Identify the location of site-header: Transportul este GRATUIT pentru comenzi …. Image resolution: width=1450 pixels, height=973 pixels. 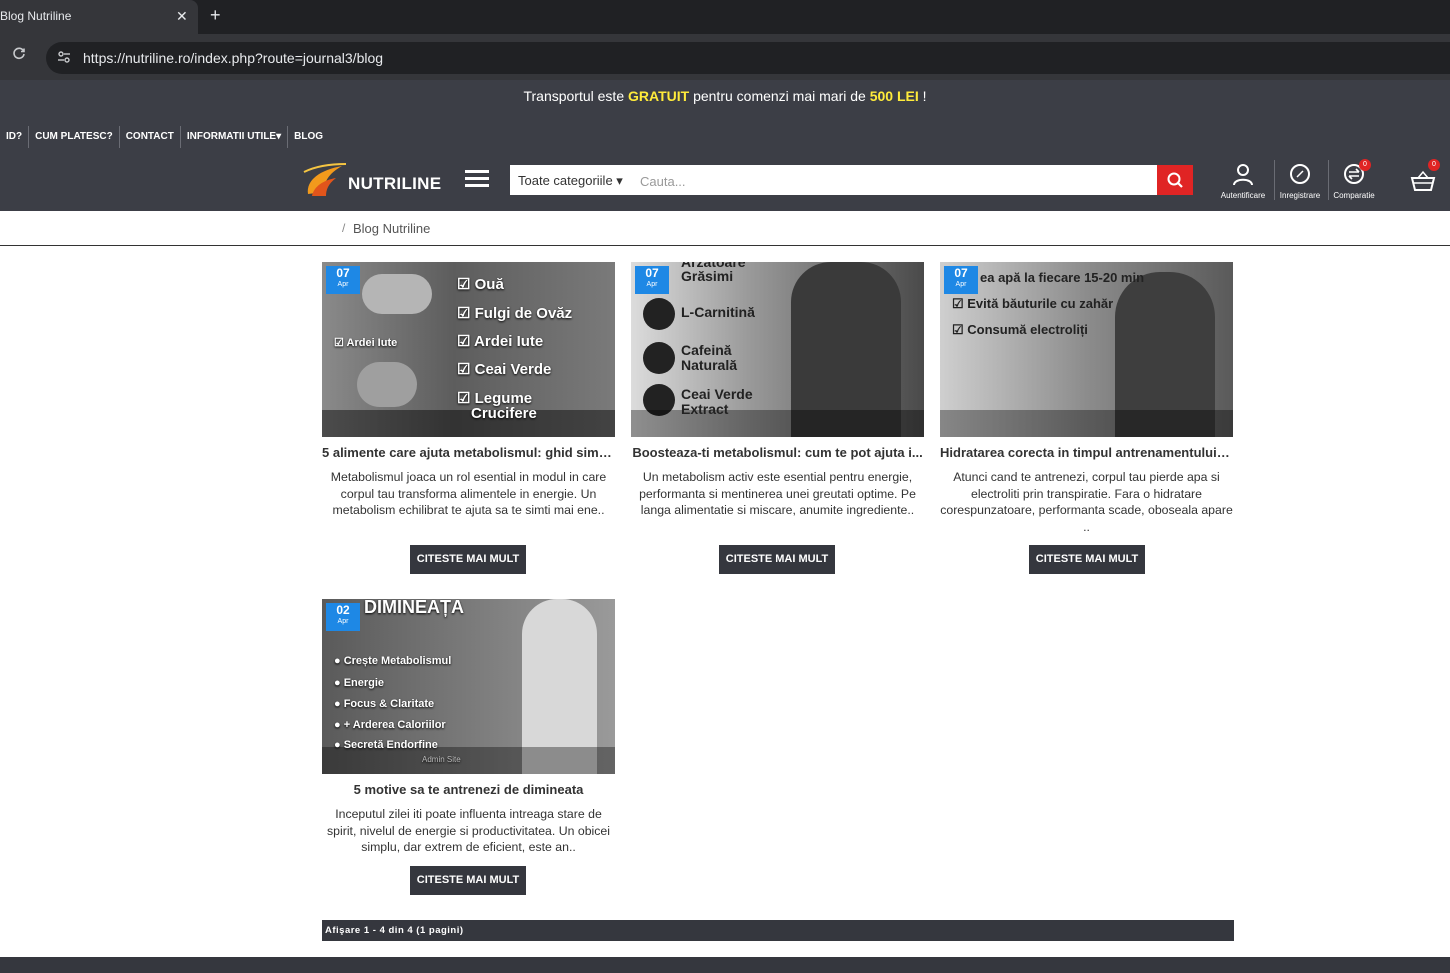
(725, 145).